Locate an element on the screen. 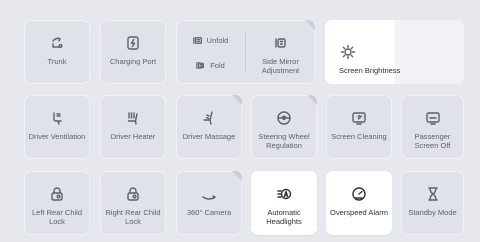  steering-wheel-icon is located at coordinates (284, 118).